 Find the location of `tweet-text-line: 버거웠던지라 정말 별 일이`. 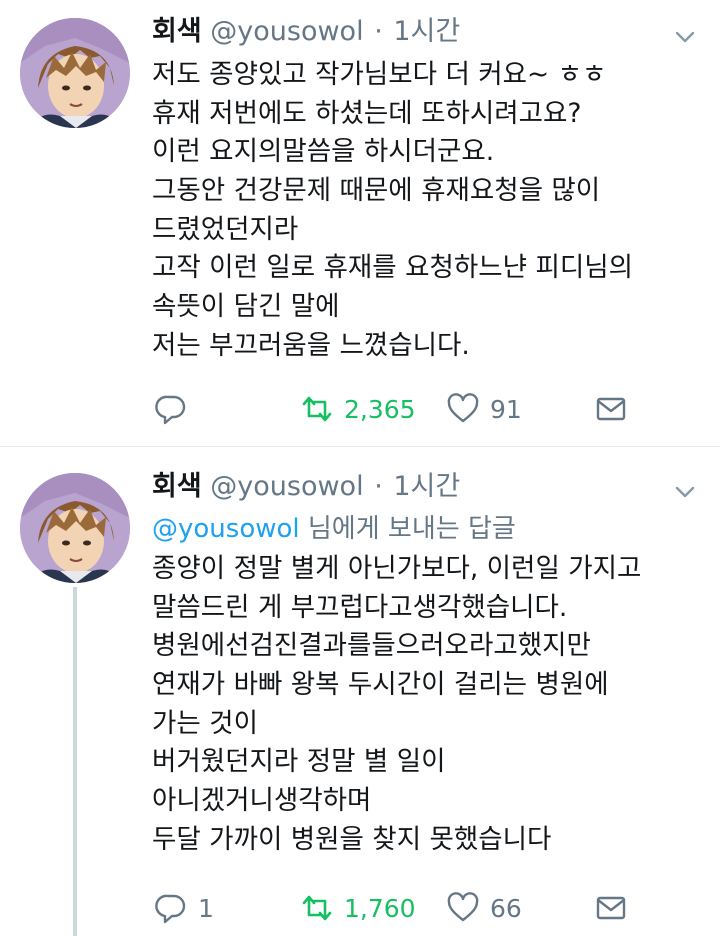

tweet-text-line: 버거웠던지라 정말 별 일이 is located at coordinates (299, 762).